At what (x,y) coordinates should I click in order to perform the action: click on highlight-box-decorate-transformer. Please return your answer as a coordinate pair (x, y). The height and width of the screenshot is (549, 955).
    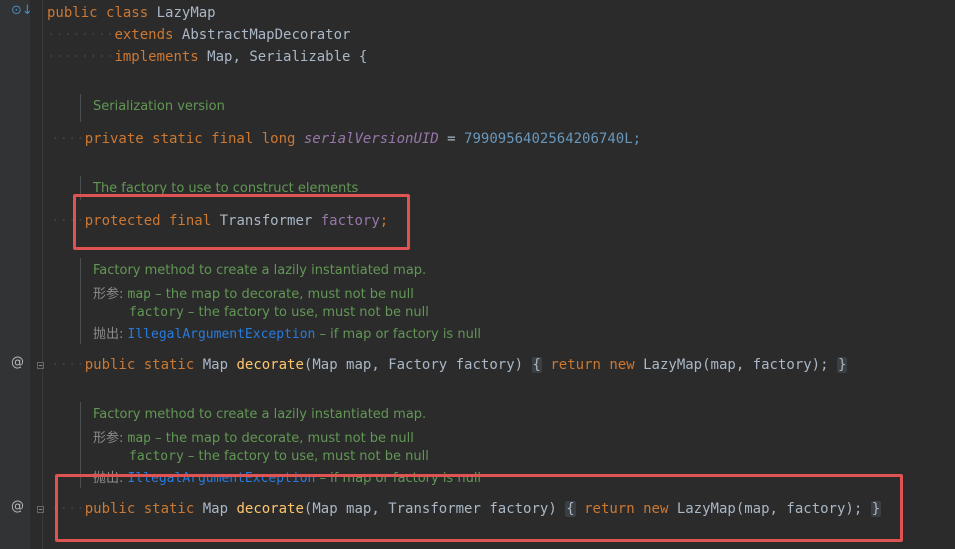
    Looking at the image, I should click on (479, 508).